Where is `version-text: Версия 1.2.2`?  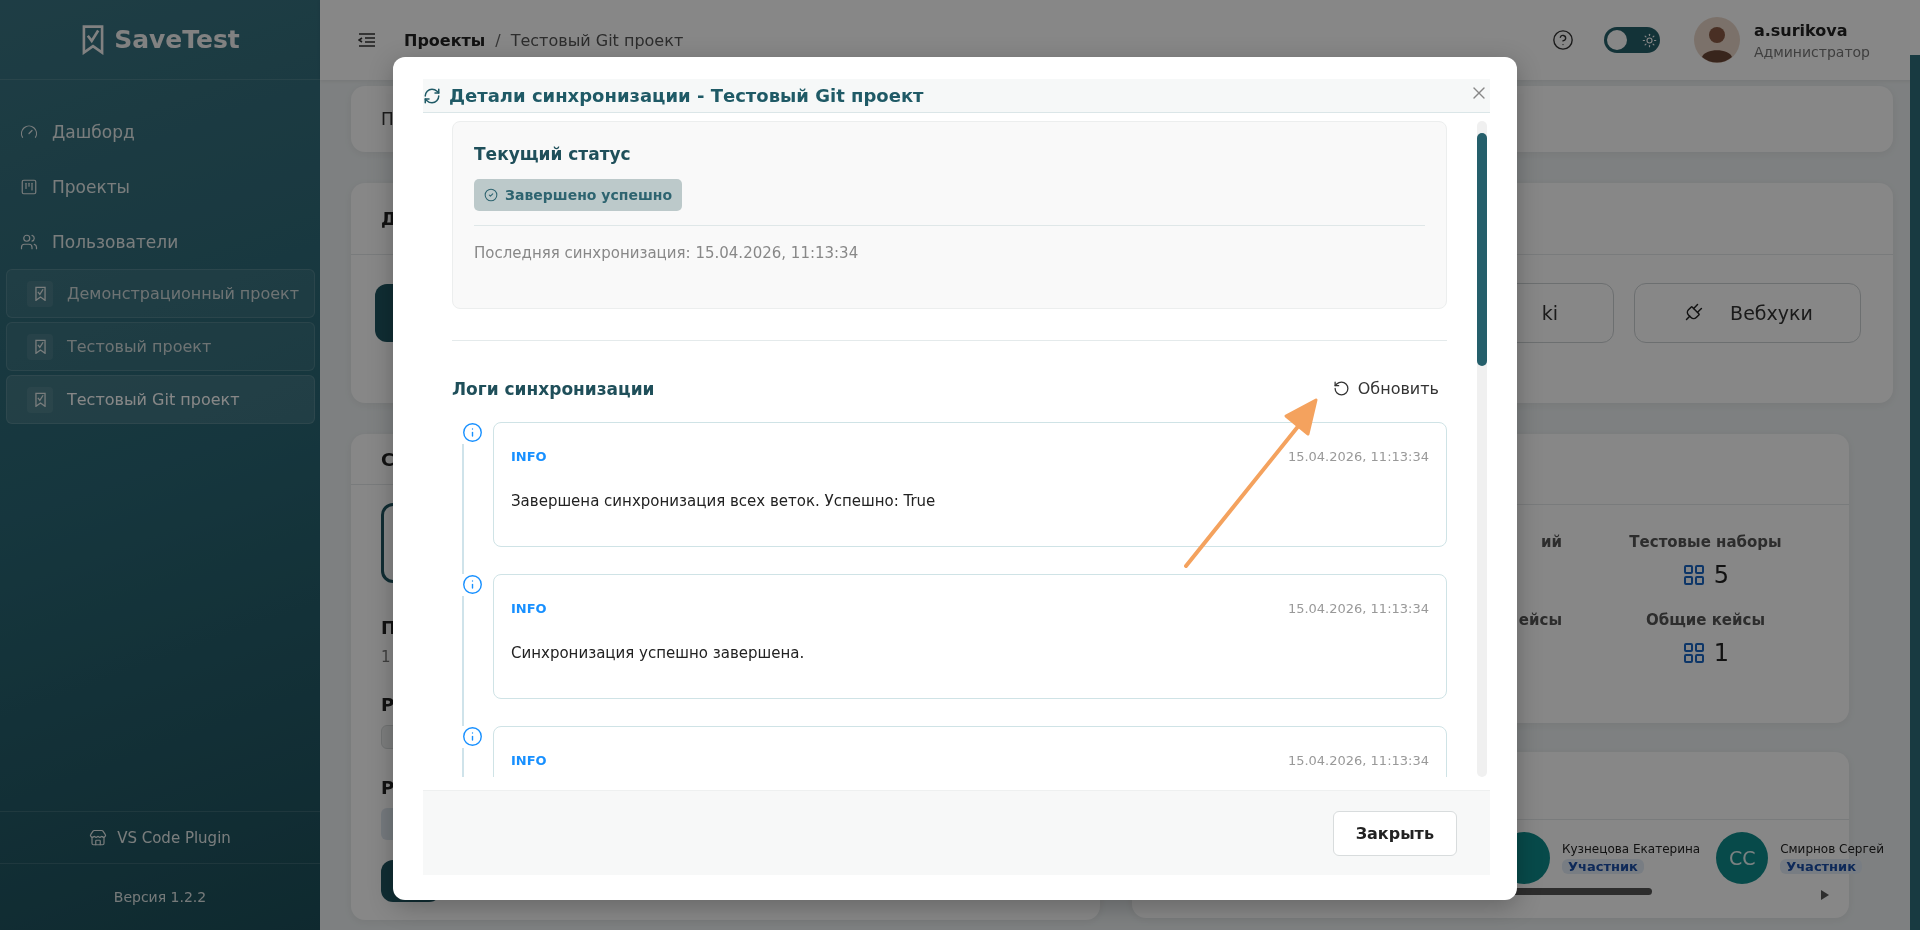
version-text: Версия 1.2.2 is located at coordinates (160, 897).